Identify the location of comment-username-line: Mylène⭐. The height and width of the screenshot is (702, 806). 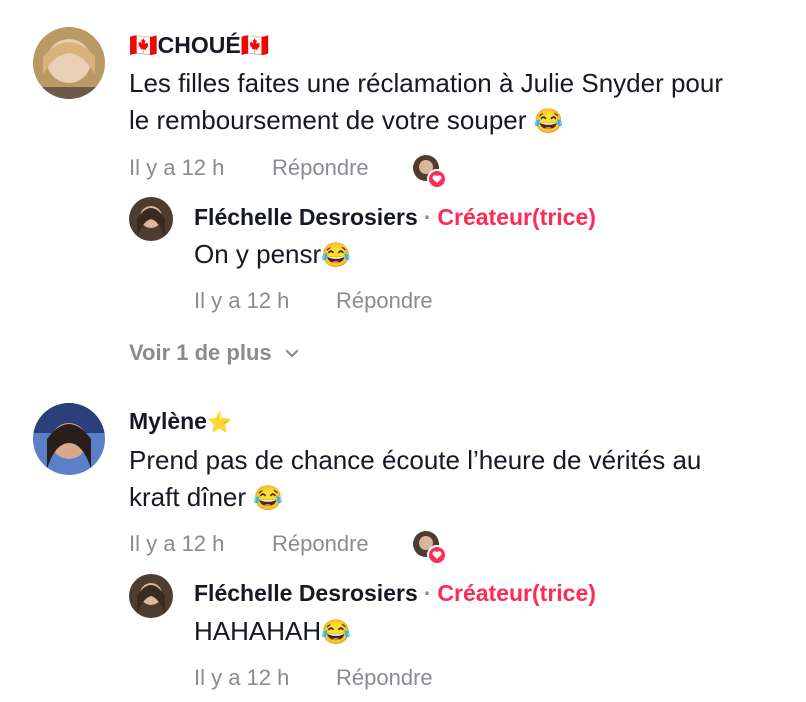
(180, 421).